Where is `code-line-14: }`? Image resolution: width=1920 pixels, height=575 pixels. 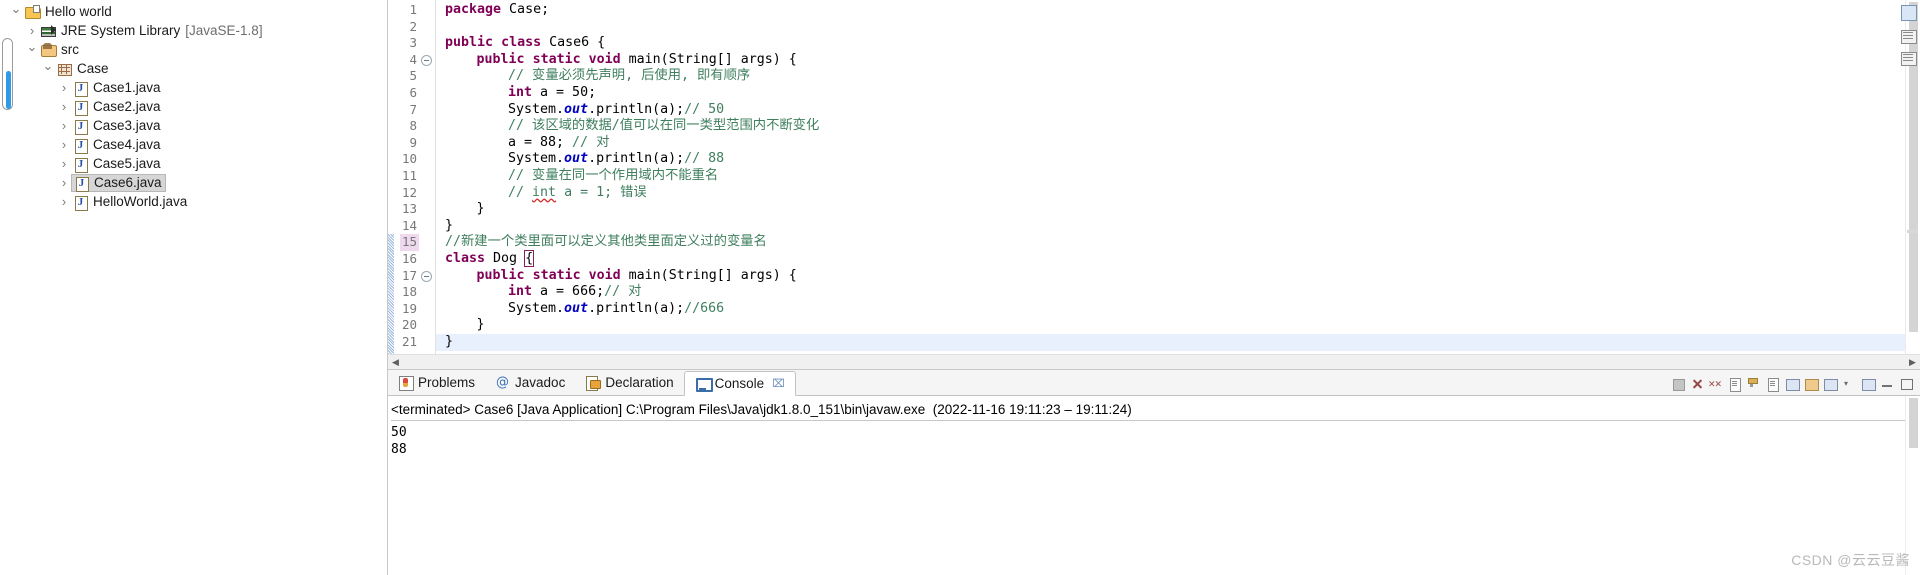
code-line-14: } is located at coordinates (449, 226).